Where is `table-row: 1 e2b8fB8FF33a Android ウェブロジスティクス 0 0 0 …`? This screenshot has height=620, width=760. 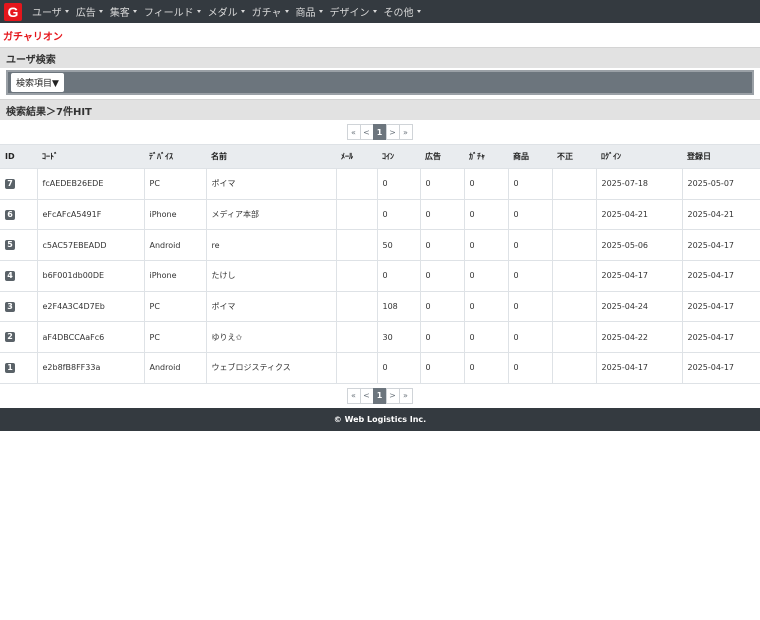
table-row: 1 e2b8fB8FF33a Android ウェブロジスティクス 0 0 0 … is located at coordinates (380, 368).